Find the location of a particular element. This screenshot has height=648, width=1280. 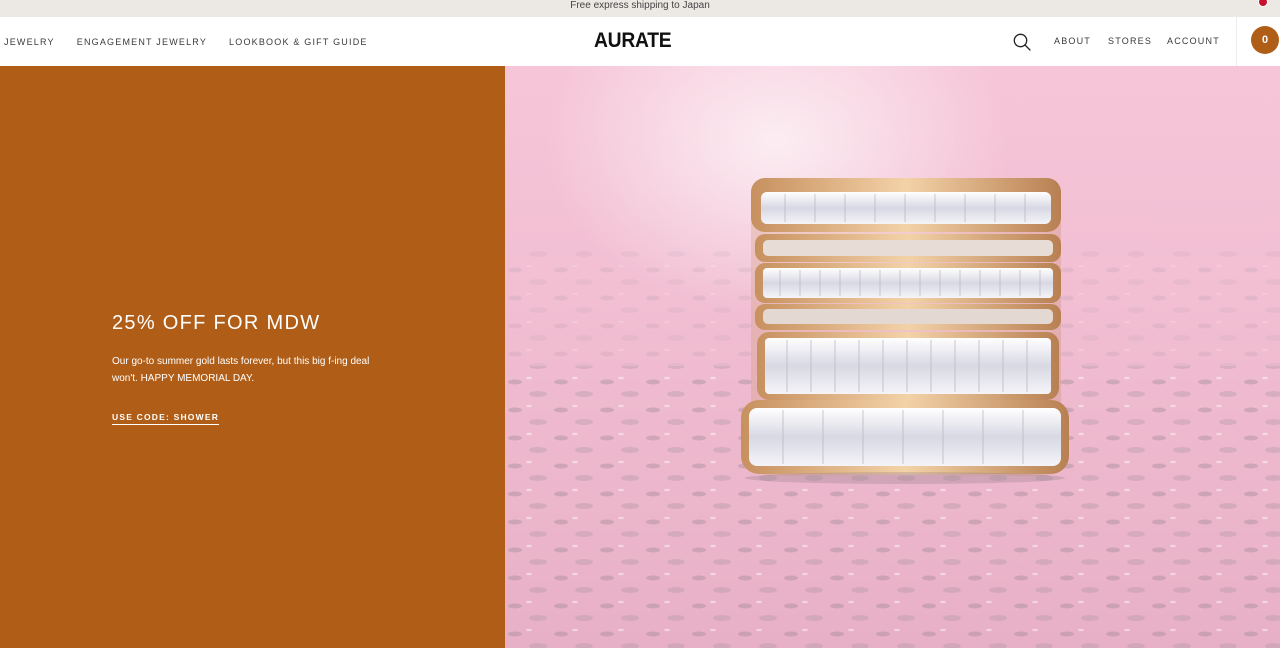

cart-count-button: 0 is located at coordinates (1265, 40).